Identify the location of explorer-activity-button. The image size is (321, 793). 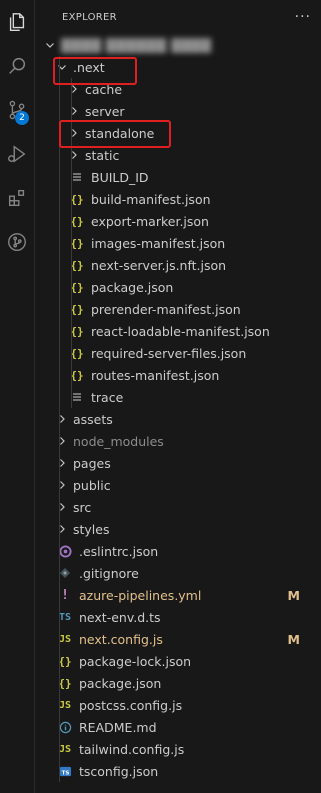
(17, 22).